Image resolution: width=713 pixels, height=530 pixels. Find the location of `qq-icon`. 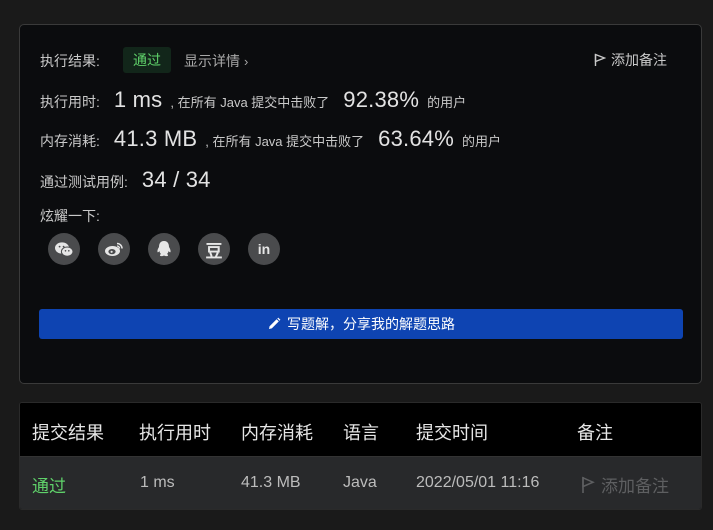

qq-icon is located at coordinates (164, 249).